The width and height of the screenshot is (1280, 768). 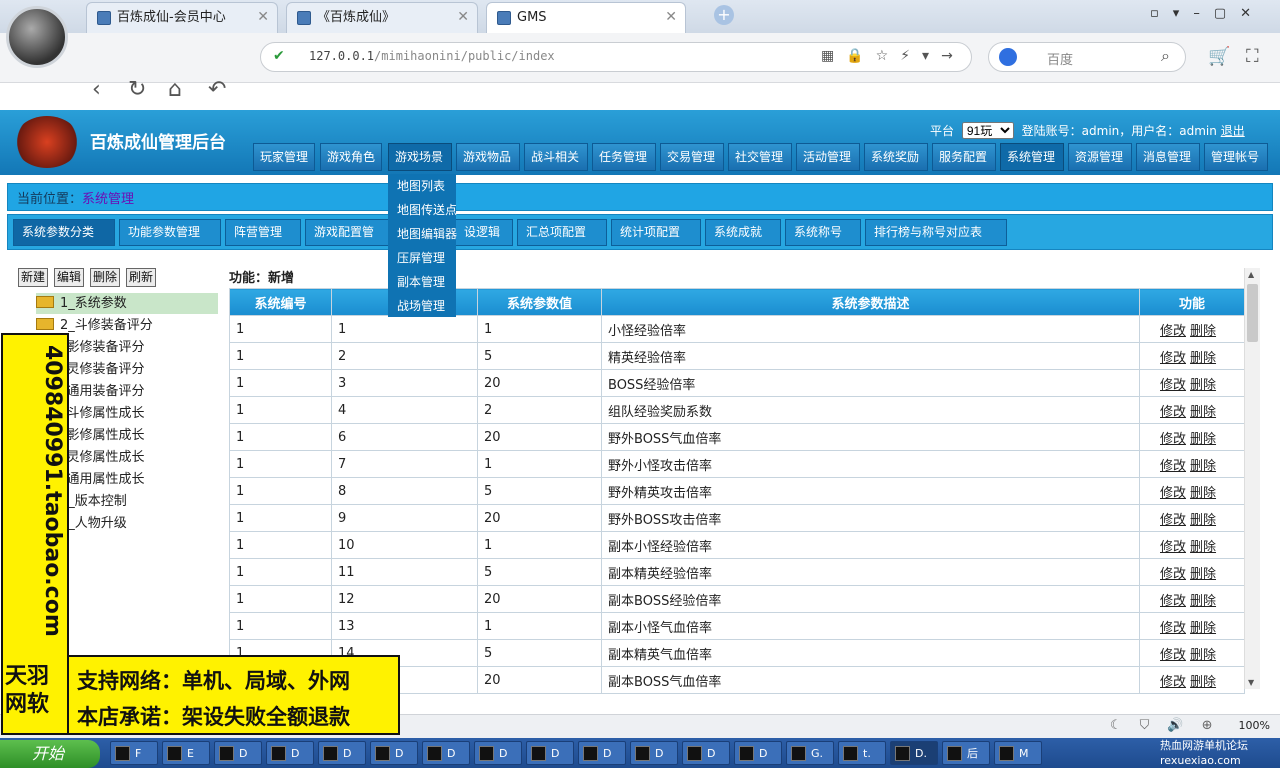 What do you see at coordinates (1100, 157) in the screenshot?
I see `menu-resource: 资源管理` at bounding box center [1100, 157].